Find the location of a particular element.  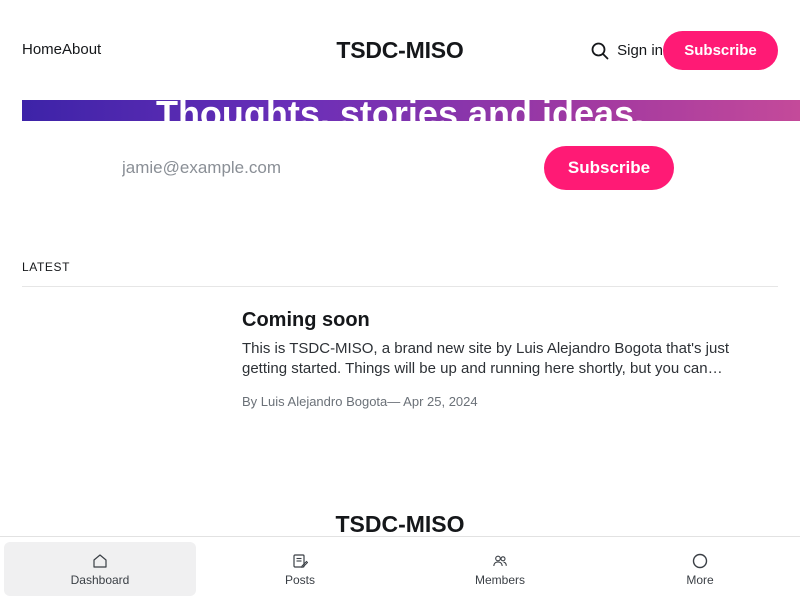

search-button is located at coordinates (600, 51).